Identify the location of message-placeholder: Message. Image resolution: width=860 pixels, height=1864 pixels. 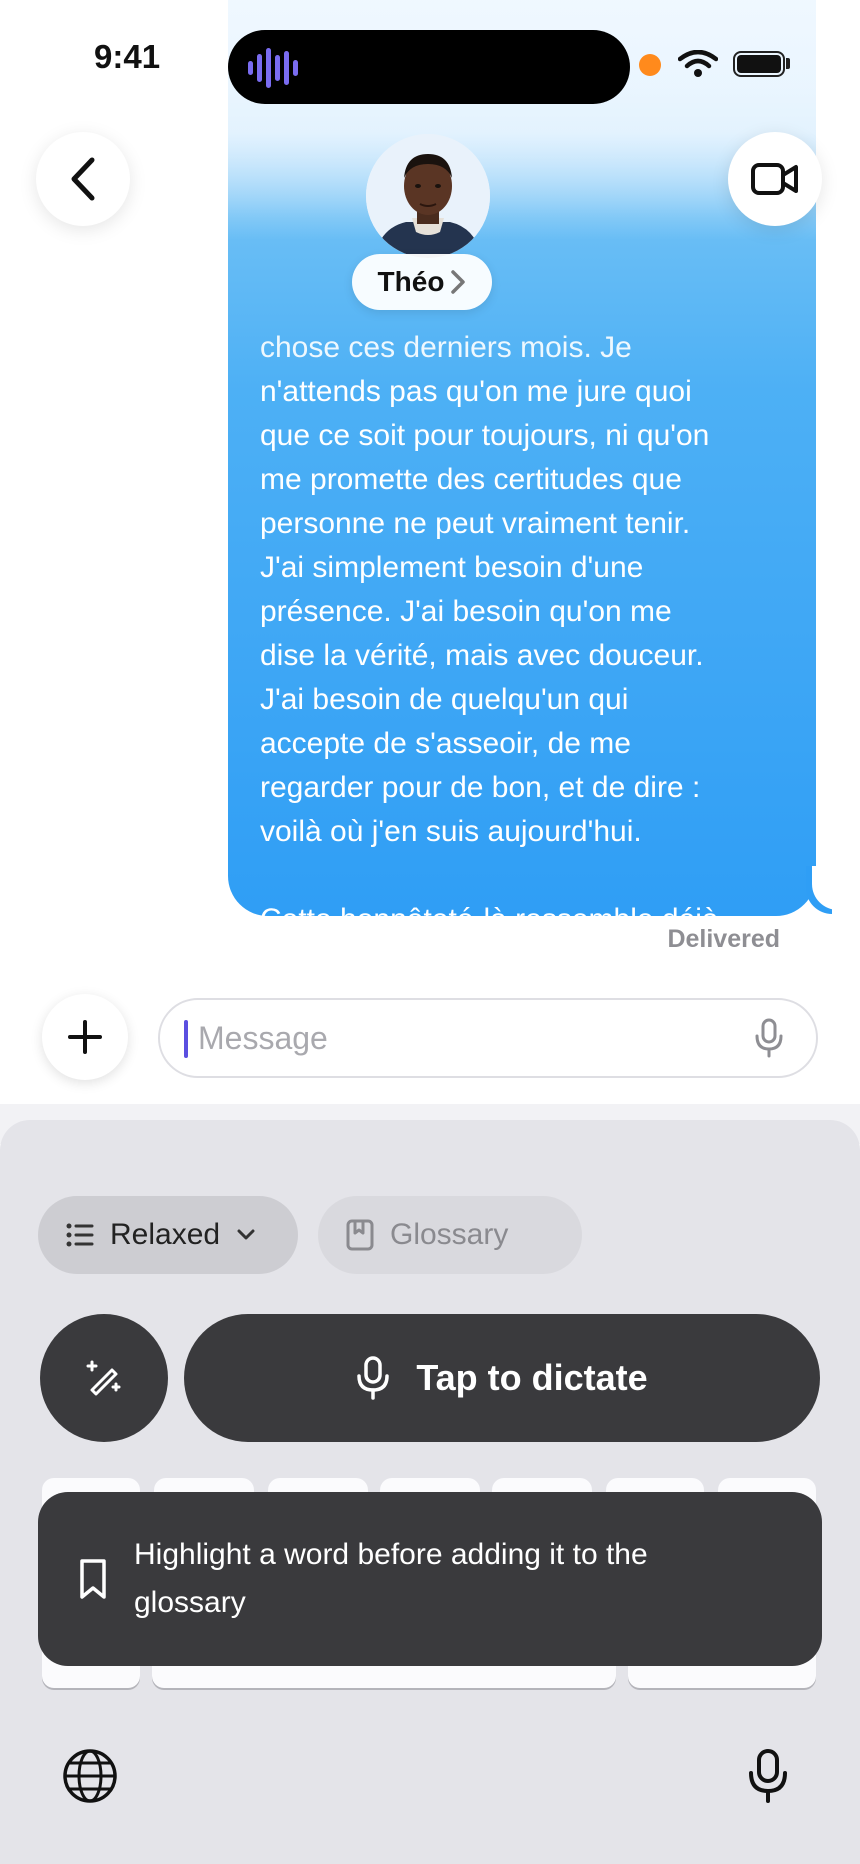
(263, 1038).